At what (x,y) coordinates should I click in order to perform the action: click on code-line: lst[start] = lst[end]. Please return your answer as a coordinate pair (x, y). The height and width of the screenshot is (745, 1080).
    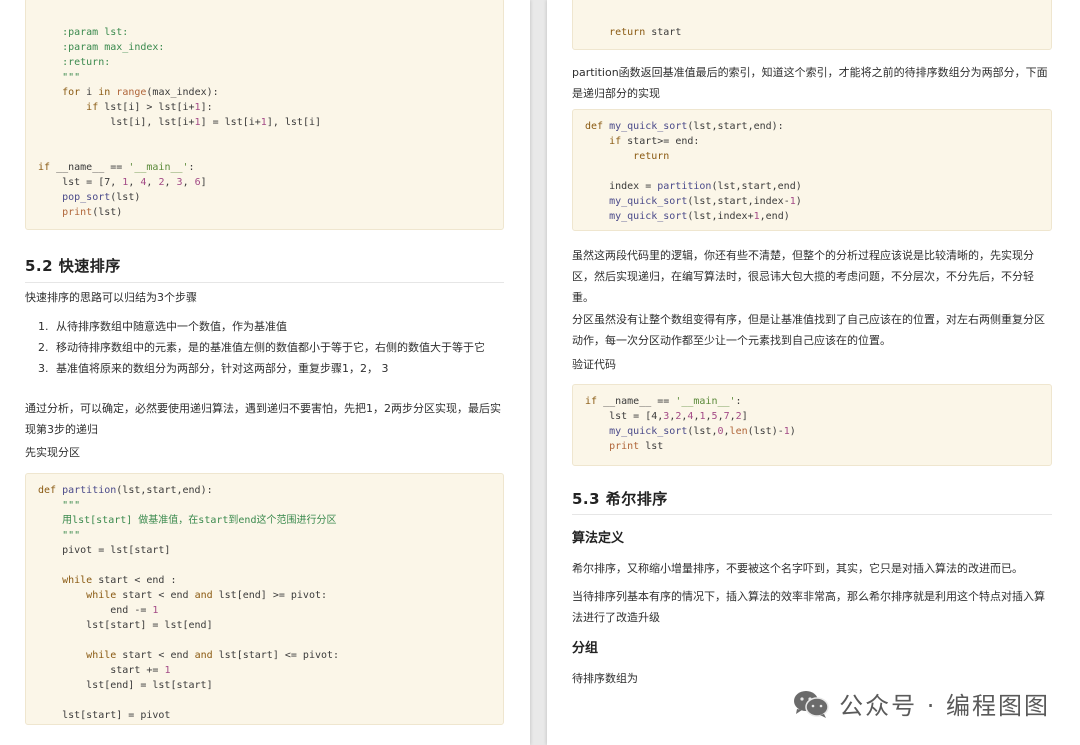
    Looking at the image, I should click on (125, 625).